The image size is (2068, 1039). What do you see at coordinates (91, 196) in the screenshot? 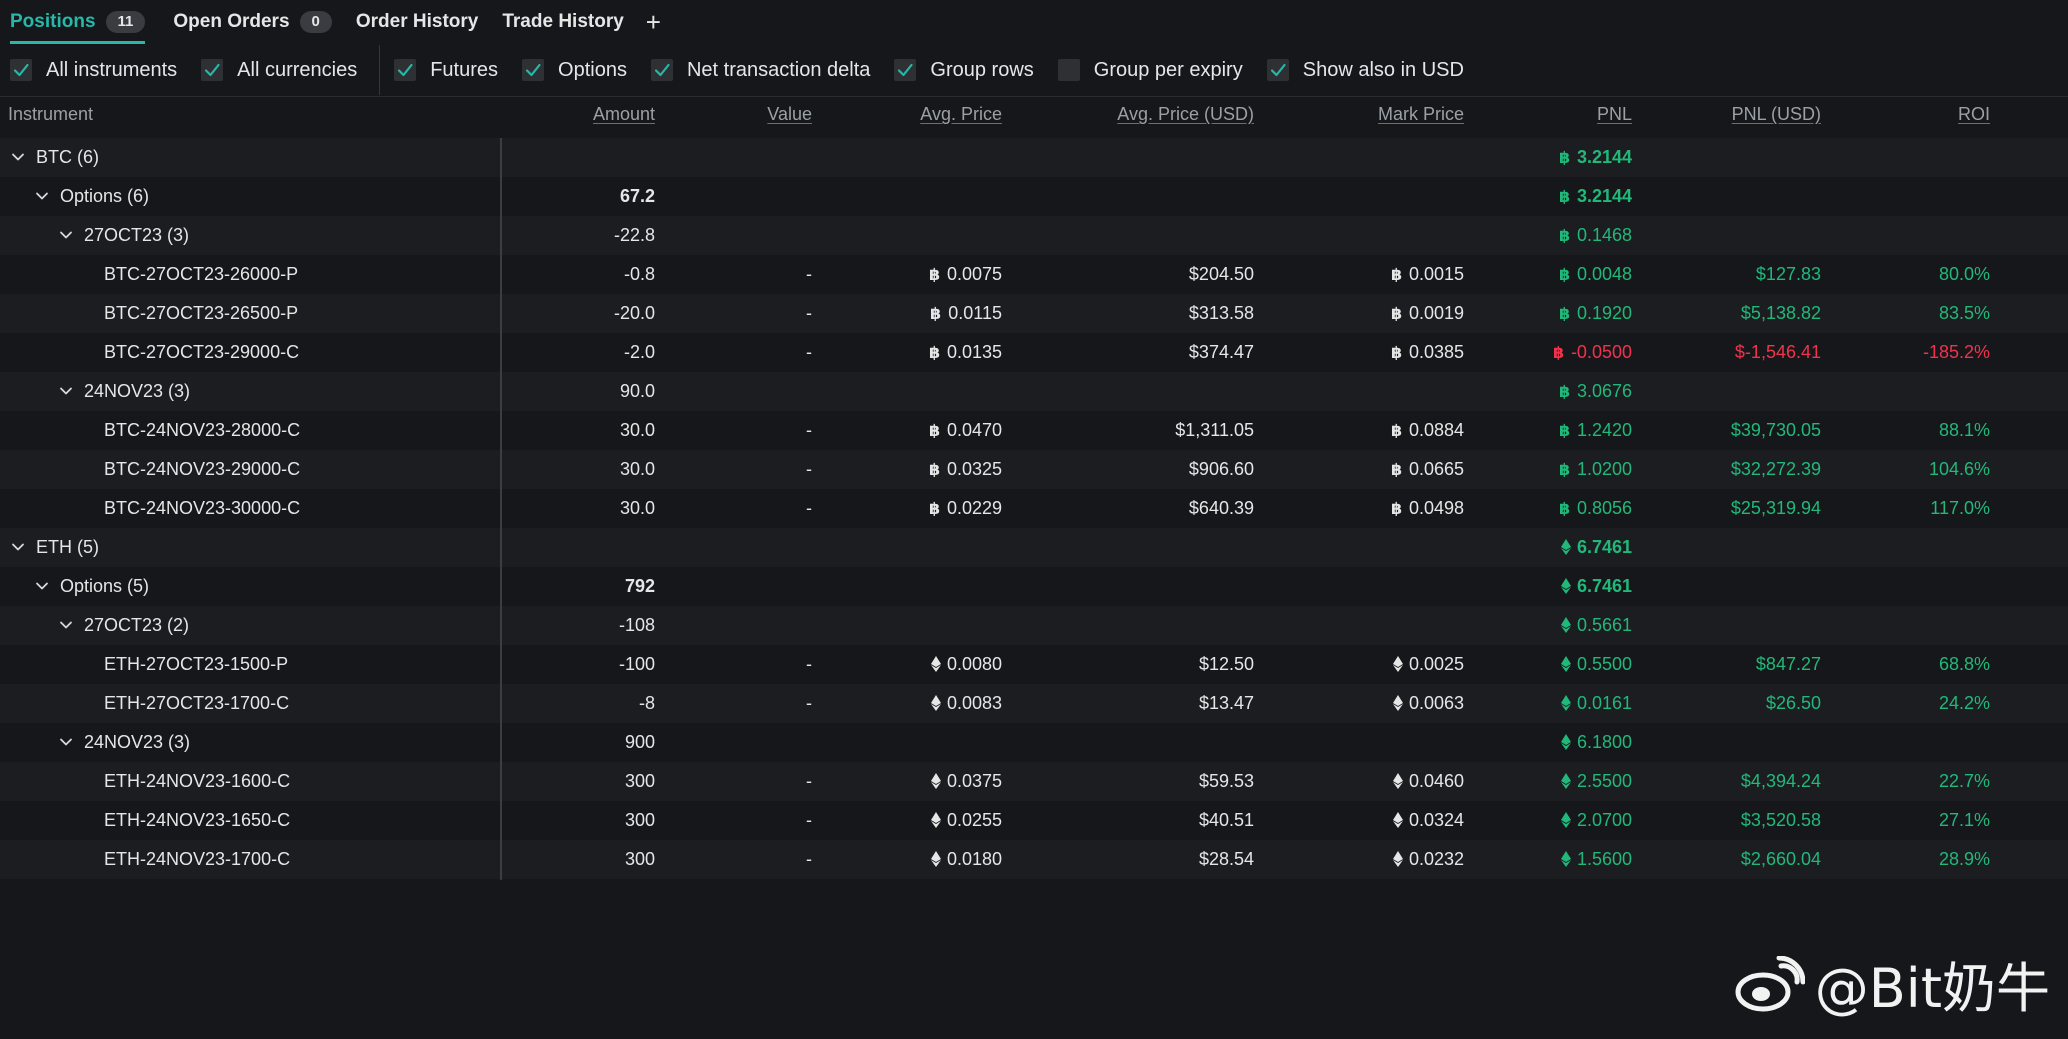
I see `group-label: Options (6)` at bounding box center [91, 196].